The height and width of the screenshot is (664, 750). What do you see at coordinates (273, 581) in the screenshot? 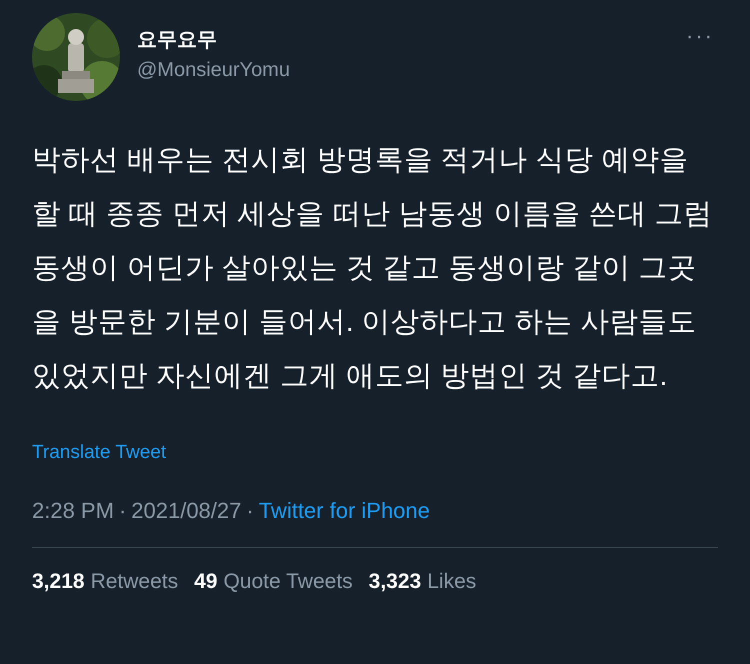
I see `stat-link: 49 Quote Tweets` at bounding box center [273, 581].